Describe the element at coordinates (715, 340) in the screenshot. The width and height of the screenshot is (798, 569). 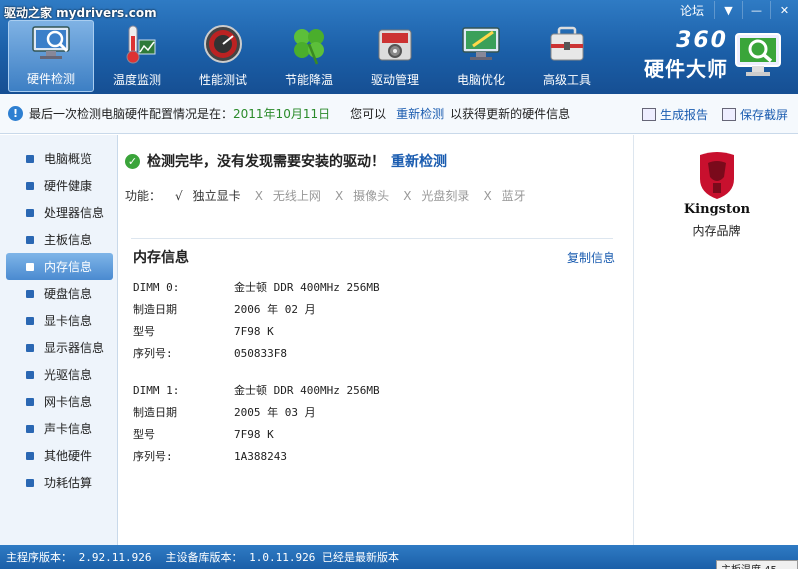
I see `brand-panel: Kingston 内存品牌` at that location.